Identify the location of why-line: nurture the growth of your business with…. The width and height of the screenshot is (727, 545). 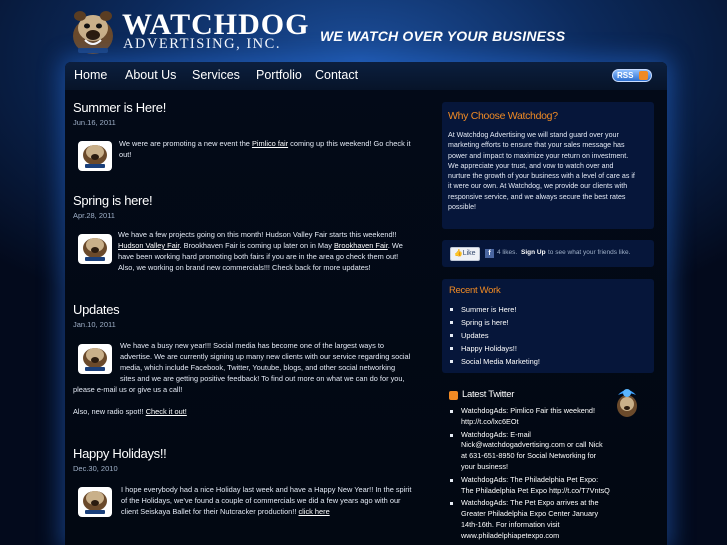
(541, 176).